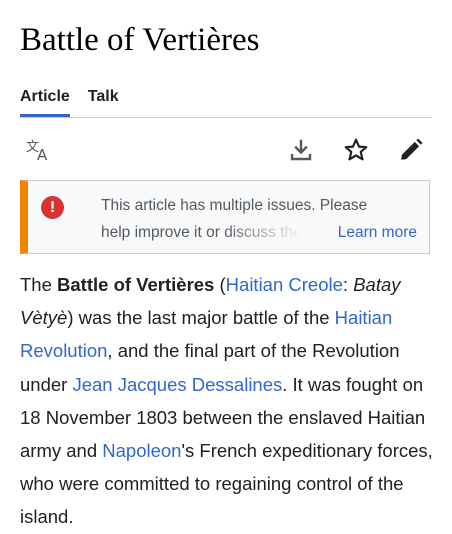 The height and width of the screenshot is (534, 452). Describe the element at coordinates (411, 150) in the screenshot. I see `edit-pencil-icon` at that location.